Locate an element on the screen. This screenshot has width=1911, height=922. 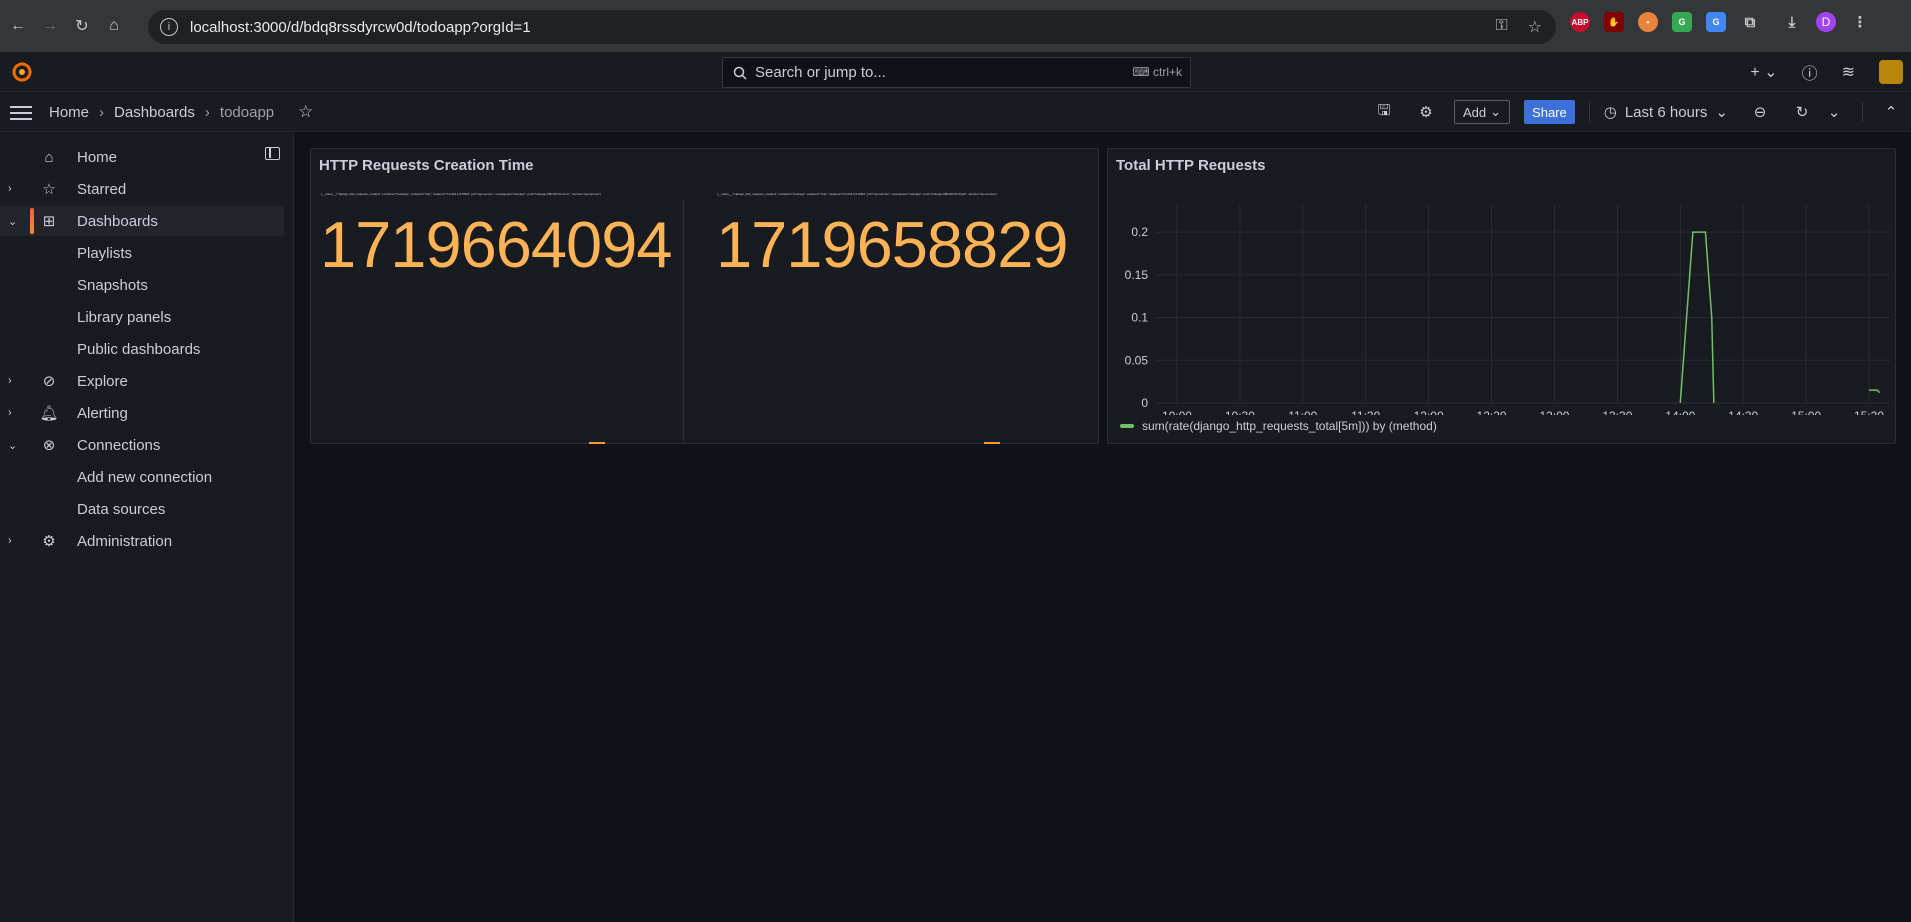
add-button: Add ⌄ is located at coordinates (1482, 112).